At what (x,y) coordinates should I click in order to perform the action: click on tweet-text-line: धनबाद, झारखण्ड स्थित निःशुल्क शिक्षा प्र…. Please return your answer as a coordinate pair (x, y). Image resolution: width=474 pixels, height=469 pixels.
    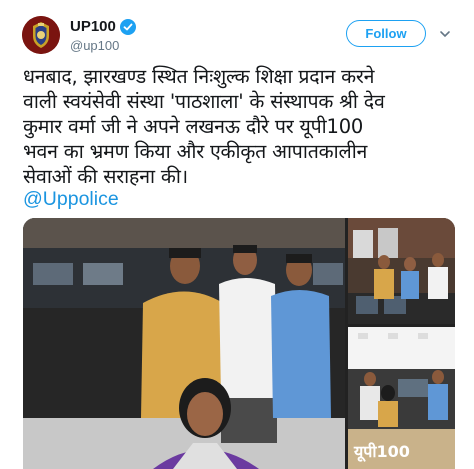
    Looking at the image, I should click on (199, 76).